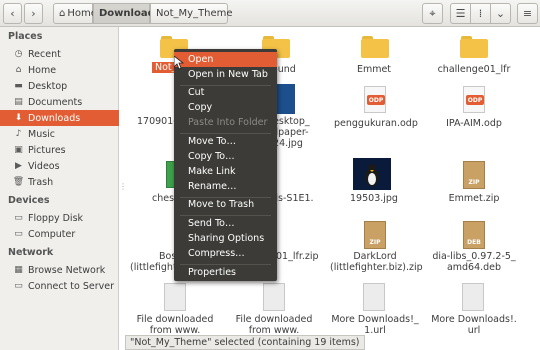 This screenshot has height=350, width=540. I want to click on video-icon: ▶, so click(18, 166).